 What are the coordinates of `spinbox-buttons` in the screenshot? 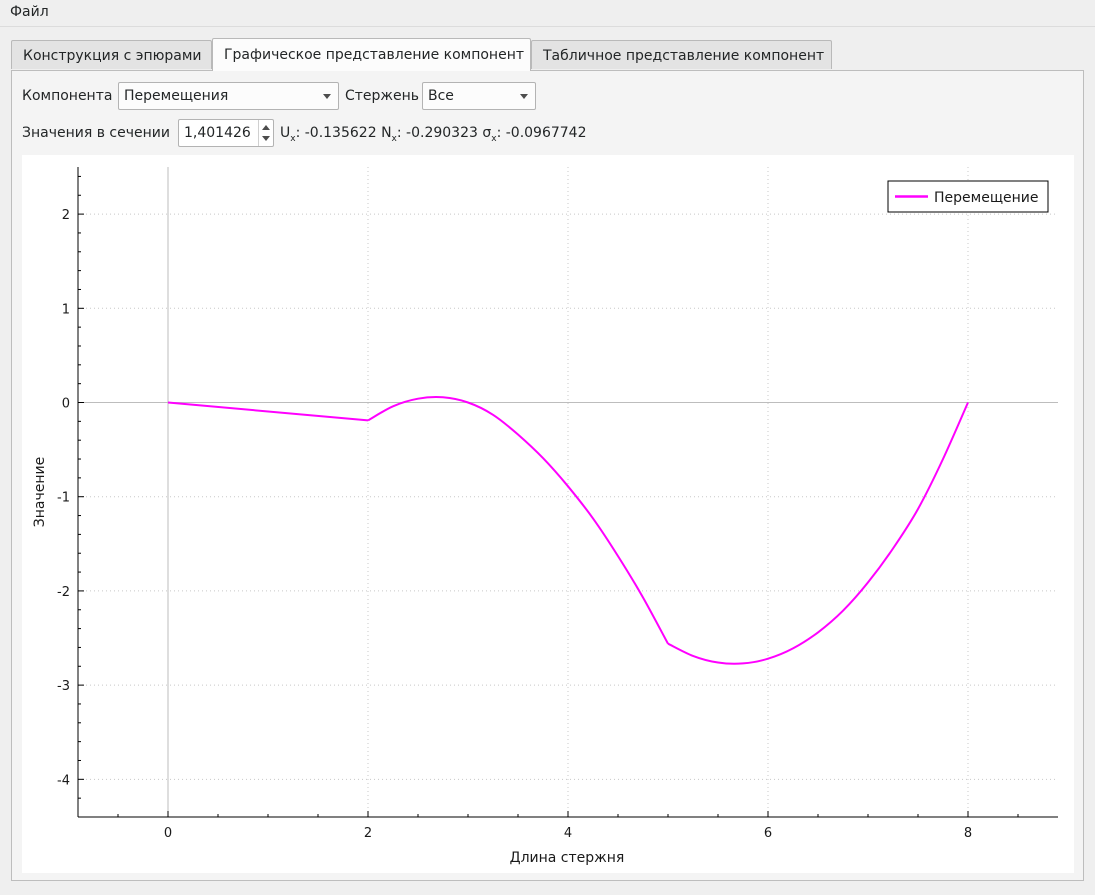 It's located at (265, 133).